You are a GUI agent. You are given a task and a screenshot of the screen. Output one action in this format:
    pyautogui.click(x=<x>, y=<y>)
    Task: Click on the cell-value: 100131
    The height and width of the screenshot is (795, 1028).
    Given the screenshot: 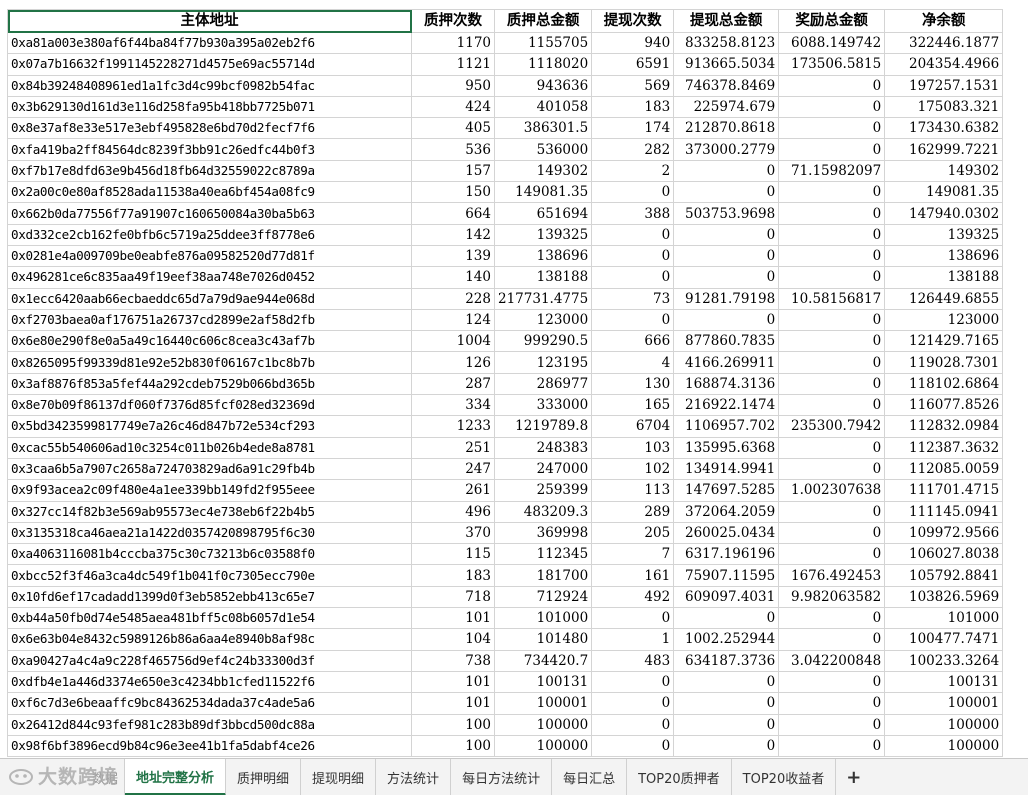 What is the action you would take?
    pyautogui.click(x=944, y=682)
    